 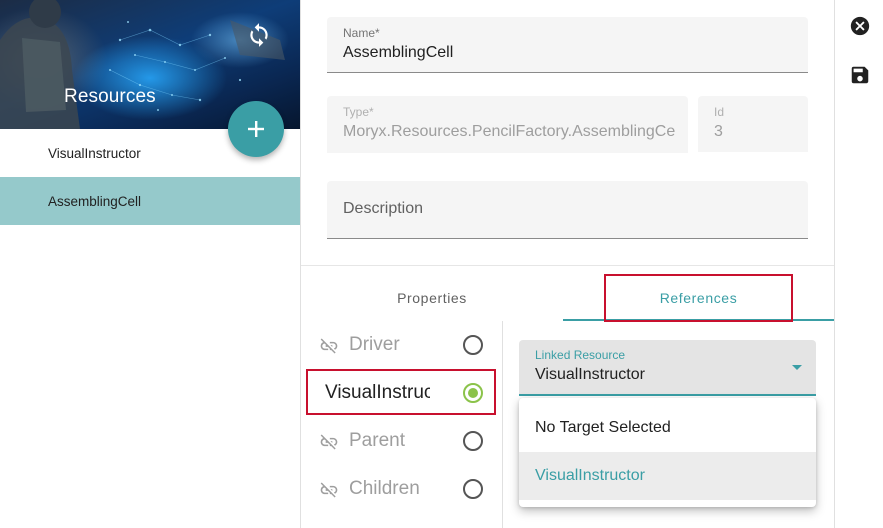 What do you see at coordinates (384, 488) in the screenshot?
I see `reference-item-label: Children` at bounding box center [384, 488].